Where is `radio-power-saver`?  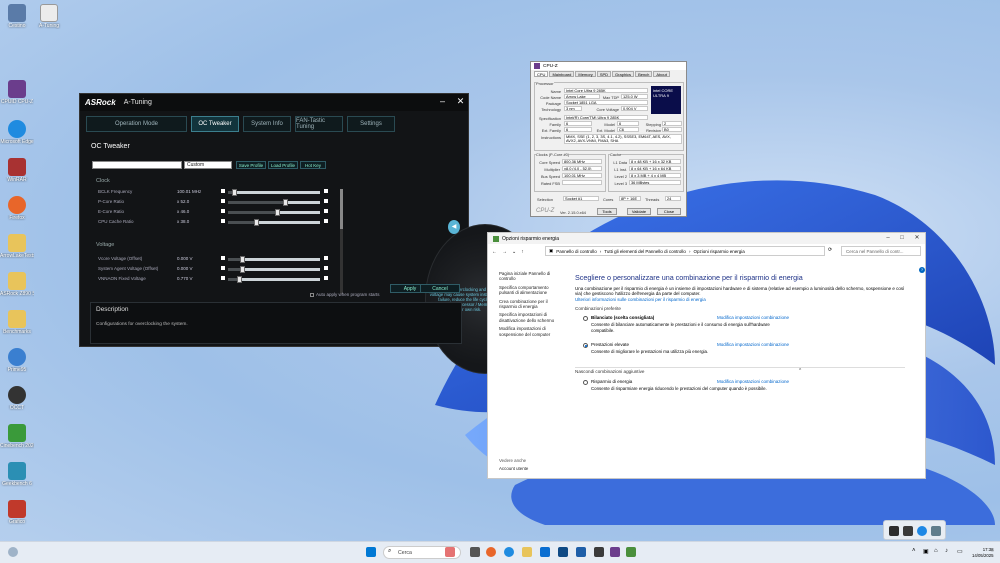
radio-power-saver is located at coordinates (585, 383).